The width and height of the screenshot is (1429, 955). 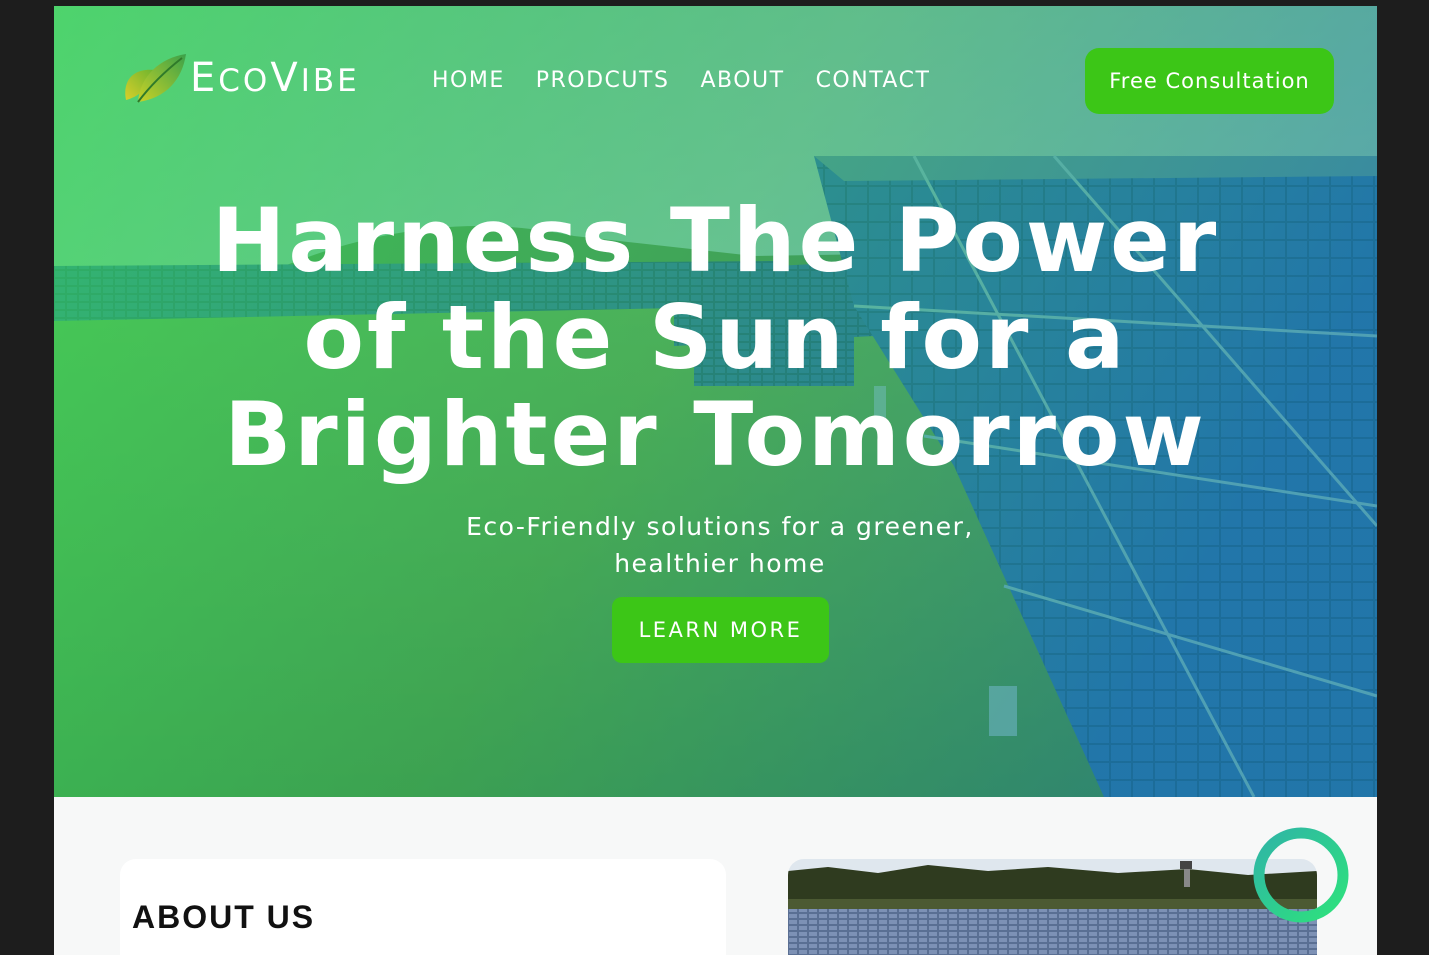 What do you see at coordinates (715, 240) in the screenshot?
I see `hero-headline-line: Harness The Power` at bounding box center [715, 240].